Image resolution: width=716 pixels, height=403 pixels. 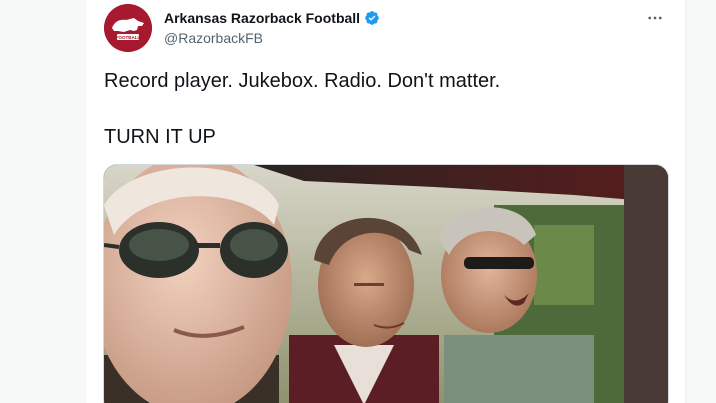 I want to click on author-names: Arkansas Razorback Football @RazorbackFB, so click(x=272, y=27).